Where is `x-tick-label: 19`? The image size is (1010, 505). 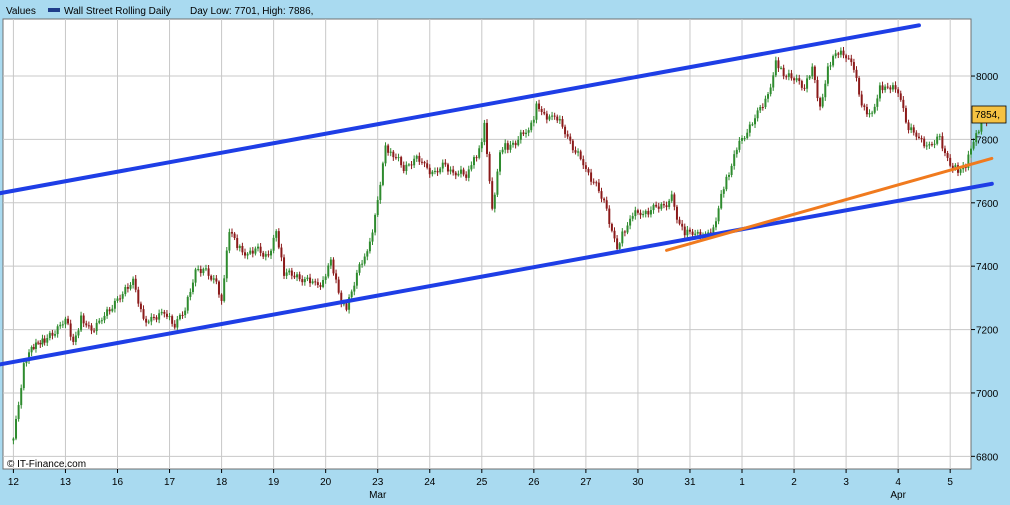
x-tick-label: 19 is located at coordinates (274, 482).